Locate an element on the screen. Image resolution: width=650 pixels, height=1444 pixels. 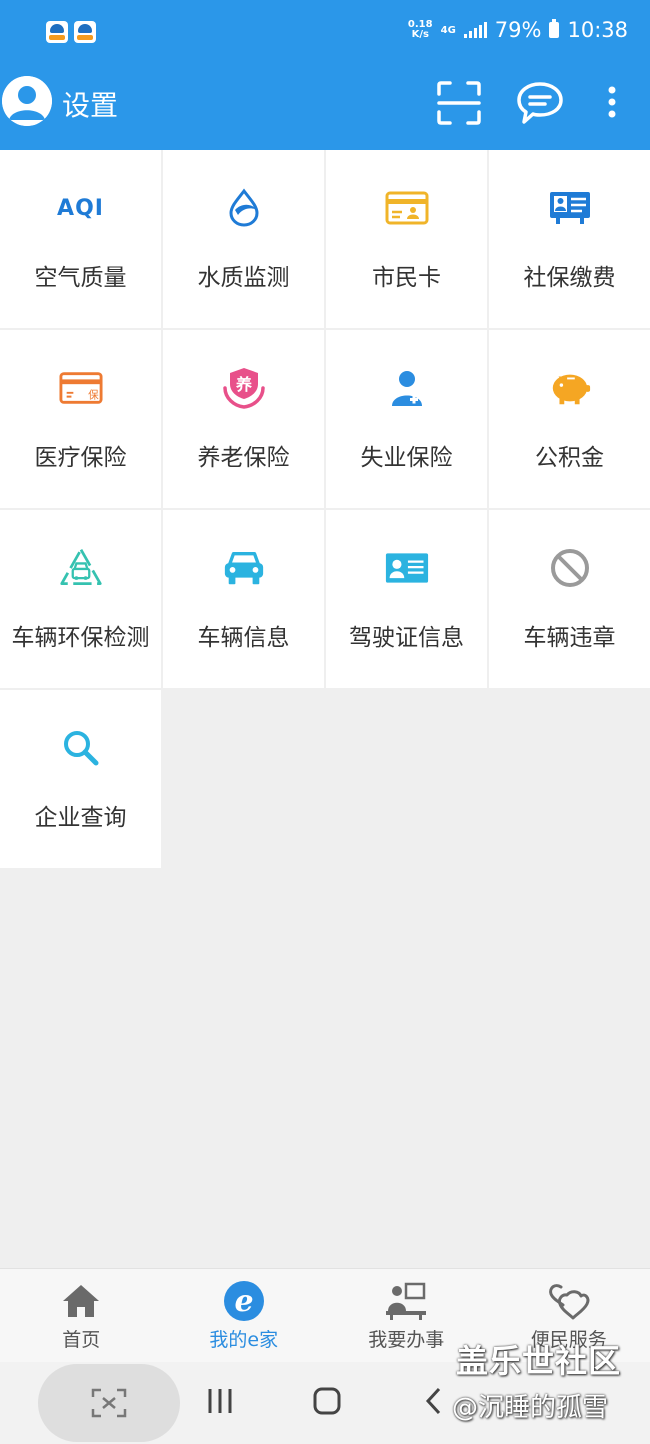
status-right: 0.18 K/s 4G 79% 10:38 is located at coordinates (518, 30).